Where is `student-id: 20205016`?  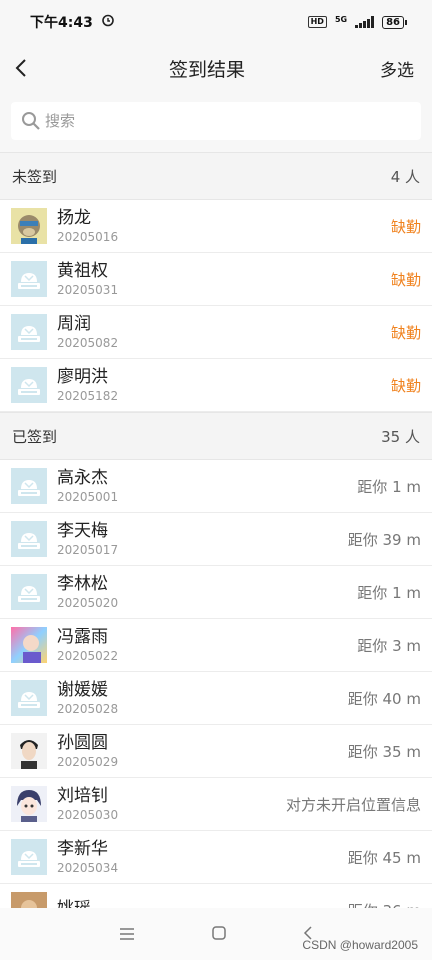
student-id: 20205016 is located at coordinates (88, 236).